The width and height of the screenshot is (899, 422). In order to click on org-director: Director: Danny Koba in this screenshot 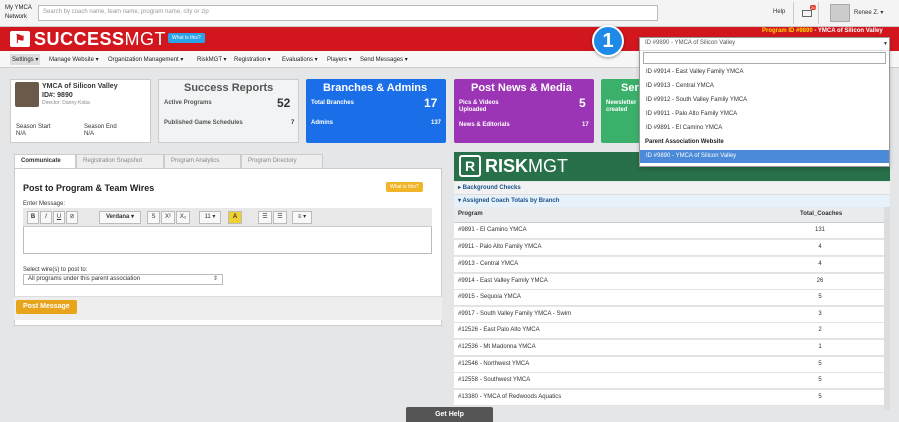, I will do `click(66, 103)`.